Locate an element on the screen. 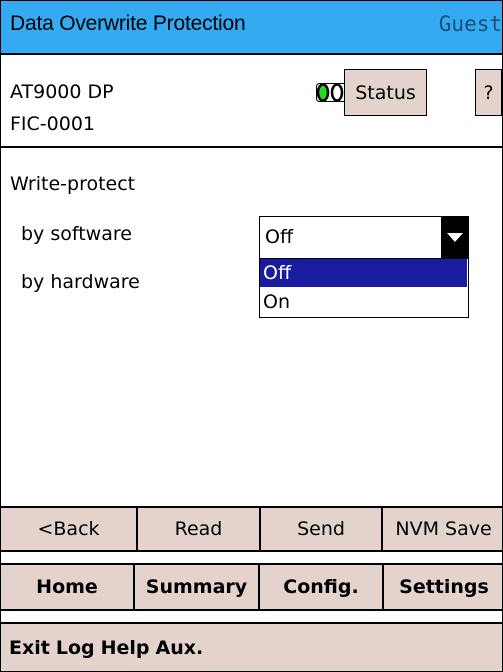  device-tag: FIC-0001 is located at coordinates (53, 124).